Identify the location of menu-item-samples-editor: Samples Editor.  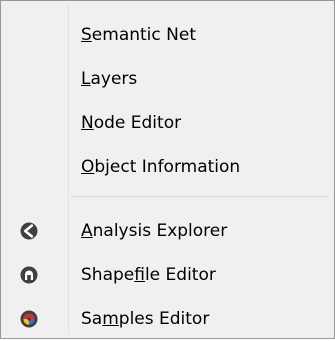
(167, 319).